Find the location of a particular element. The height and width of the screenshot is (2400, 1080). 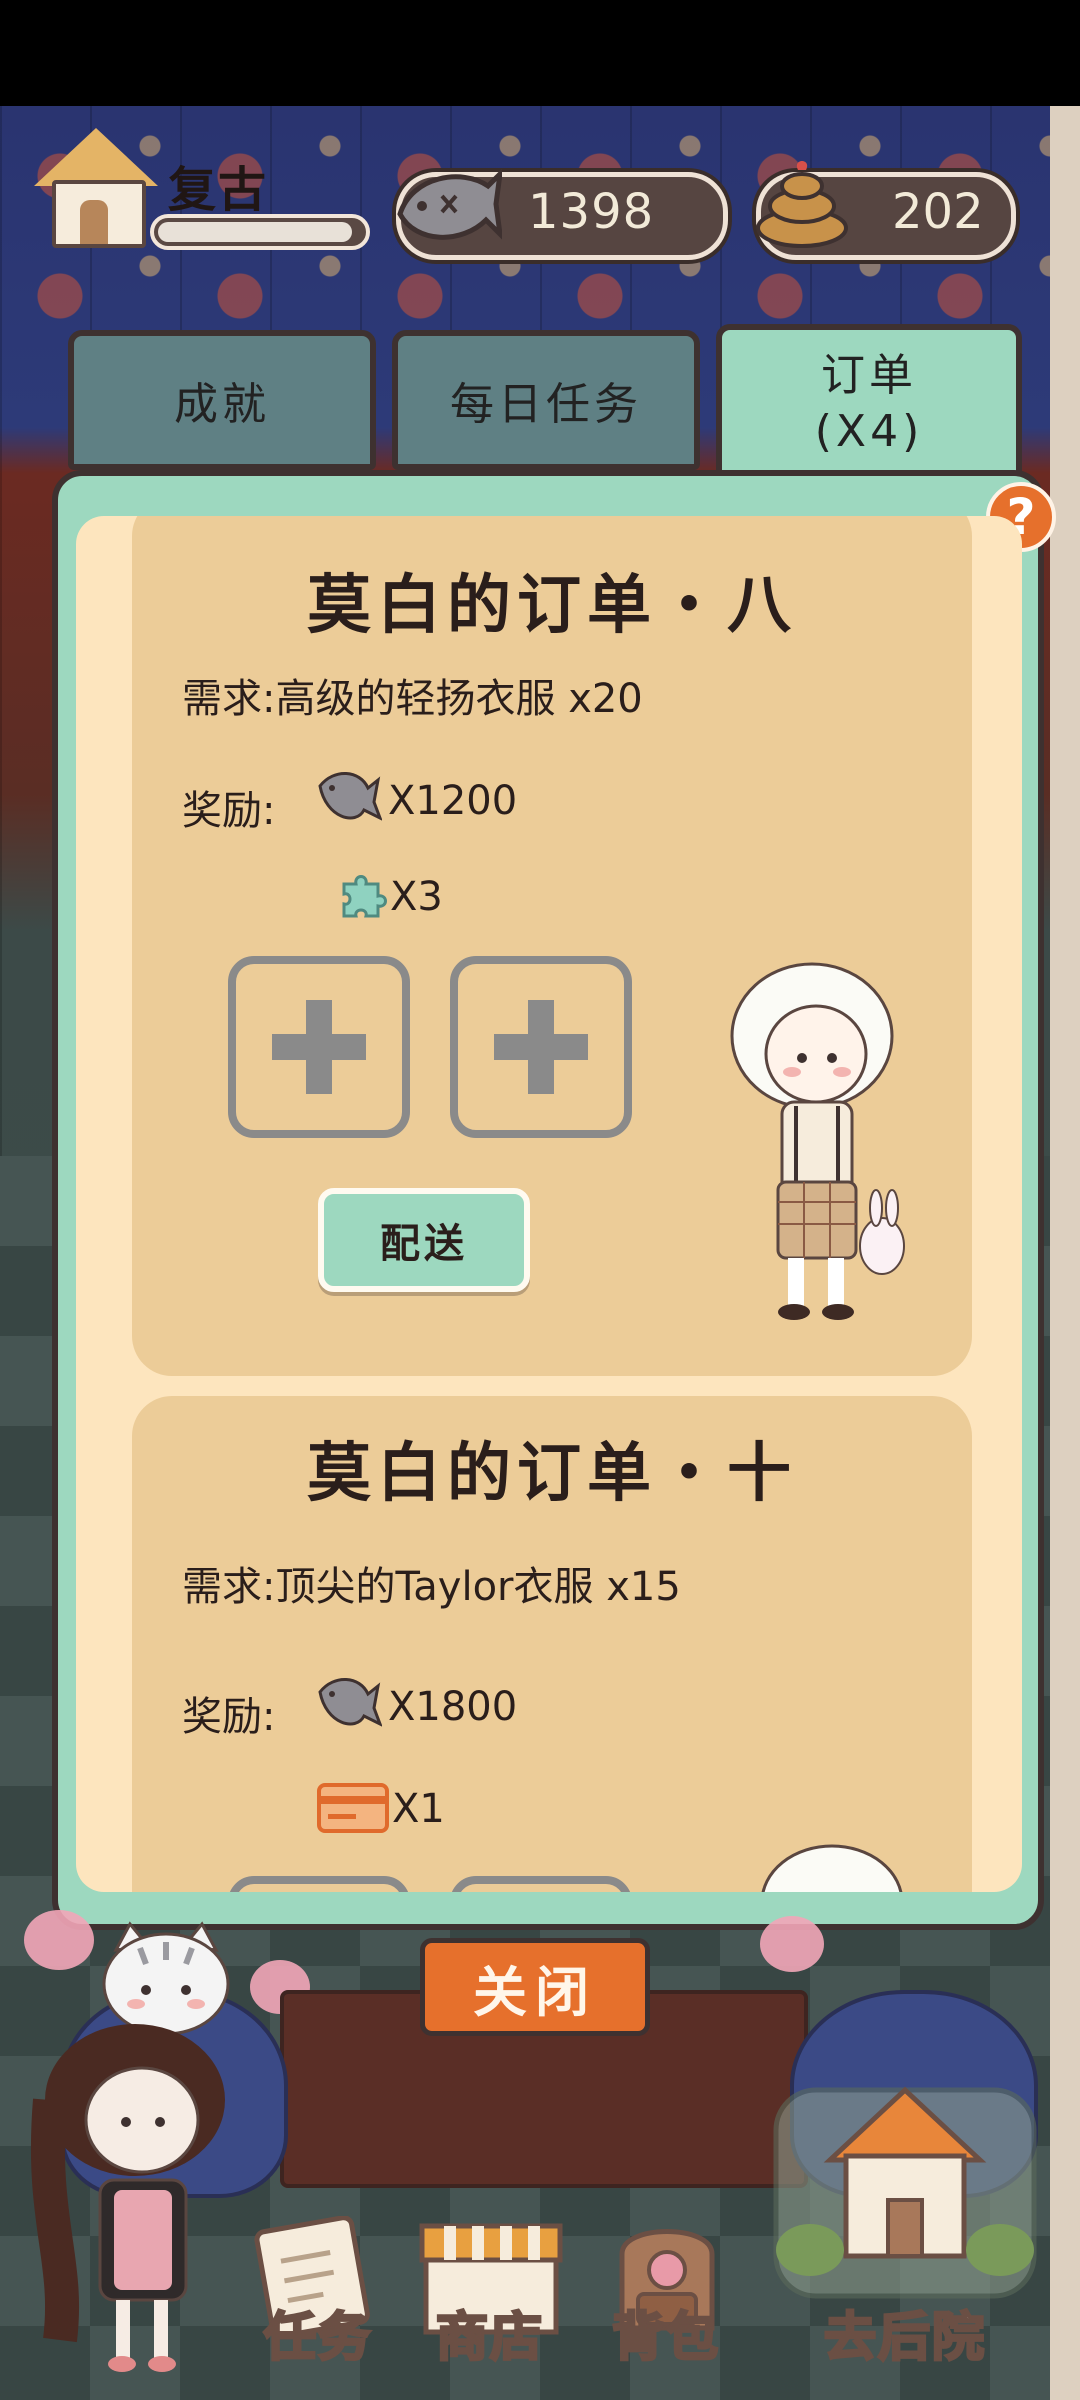

deliver-button-label: 配送 is located at coordinates (424, 1244).